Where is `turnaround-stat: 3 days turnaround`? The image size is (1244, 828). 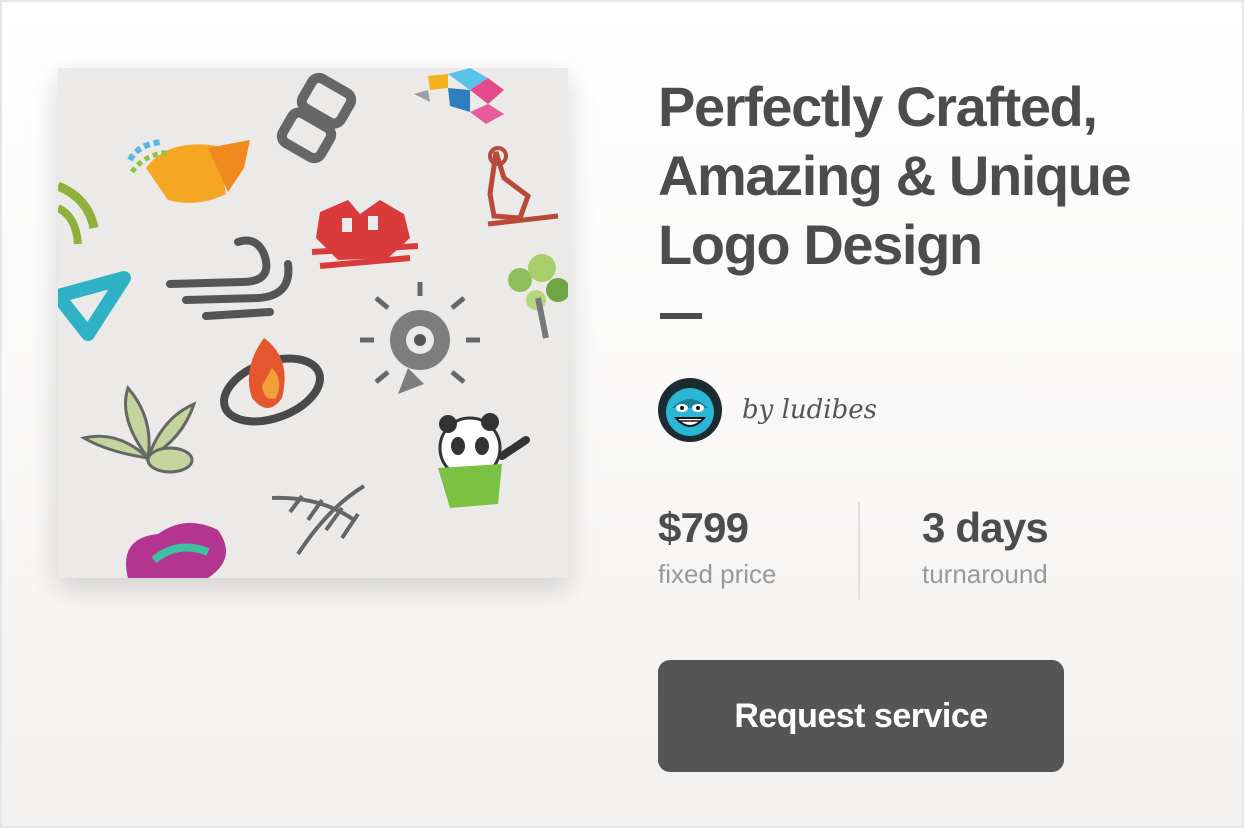 turnaround-stat: 3 days turnaround is located at coordinates (985, 546).